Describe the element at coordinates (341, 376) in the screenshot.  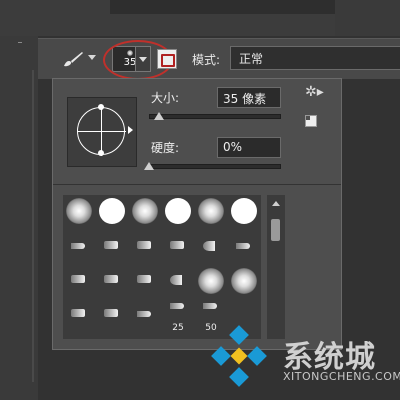
I see `watermark-subtitle: XITONGCHENG.COM` at that location.